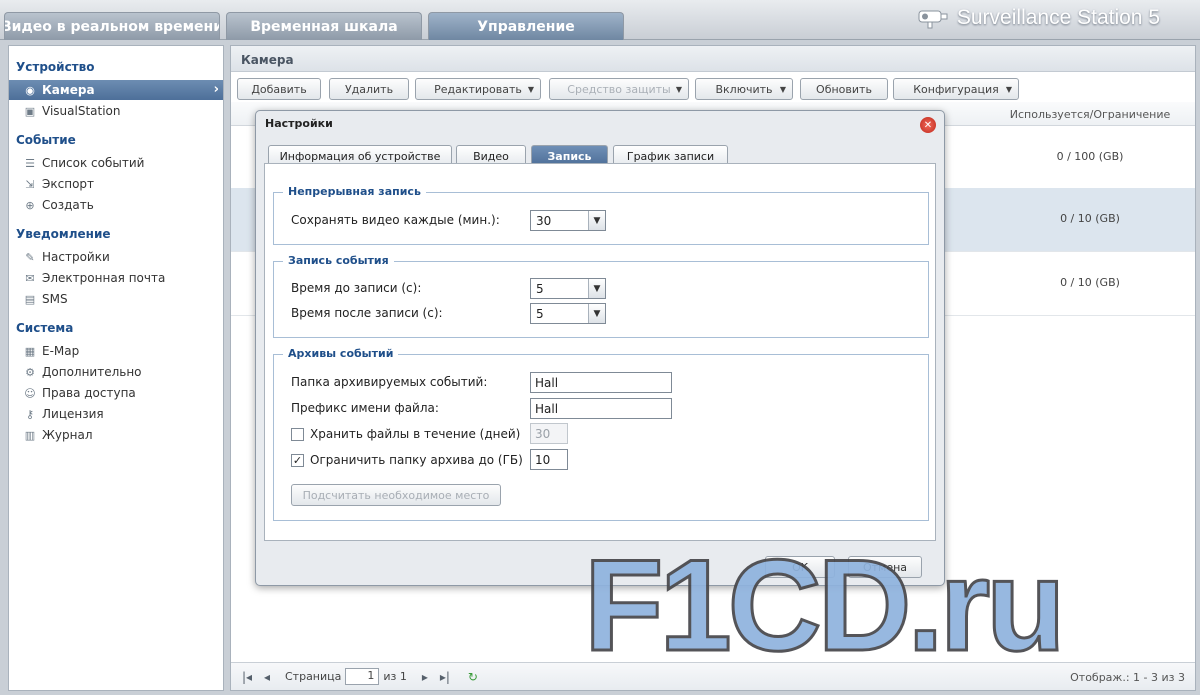 This screenshot has width=1200, height=695. I want to click on page-input: 1, so click(362, 676).